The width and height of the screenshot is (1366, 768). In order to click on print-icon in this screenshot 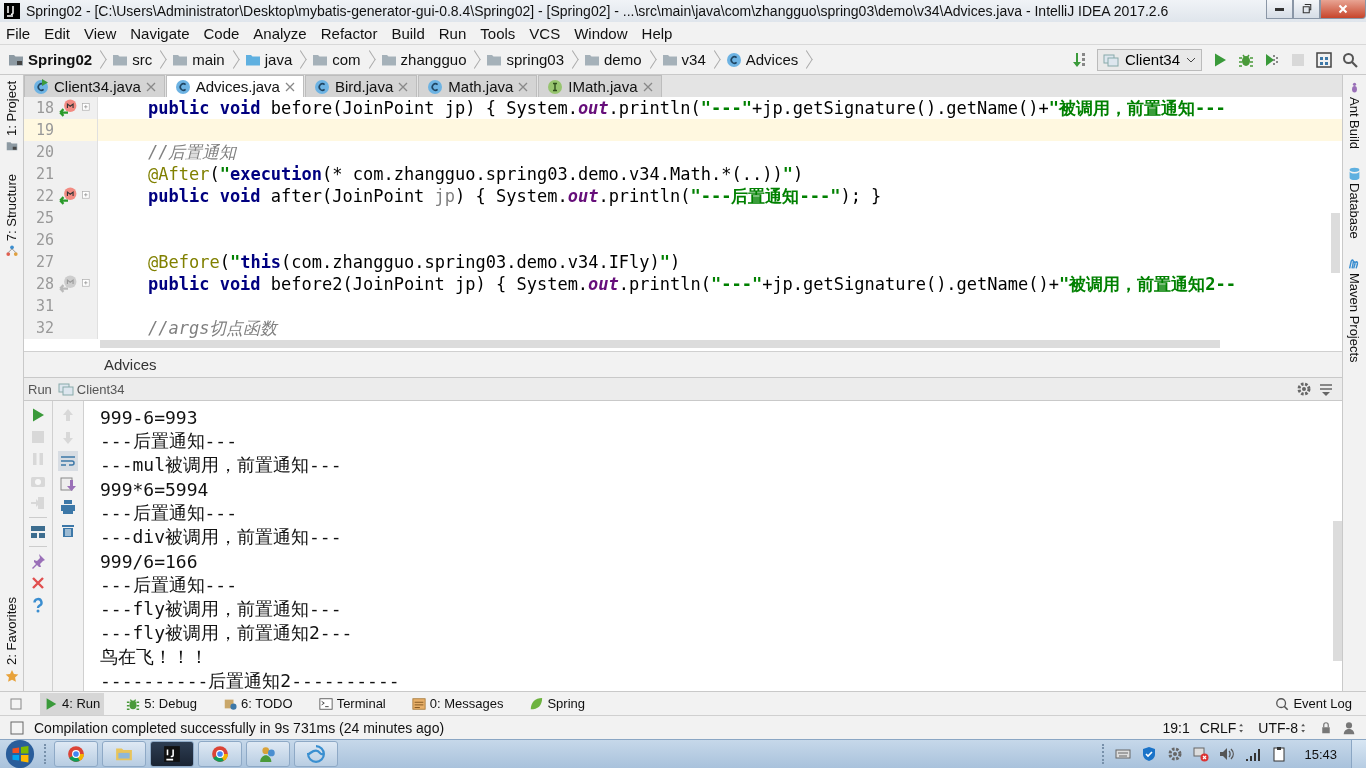, I will do `click(68, 507)`.